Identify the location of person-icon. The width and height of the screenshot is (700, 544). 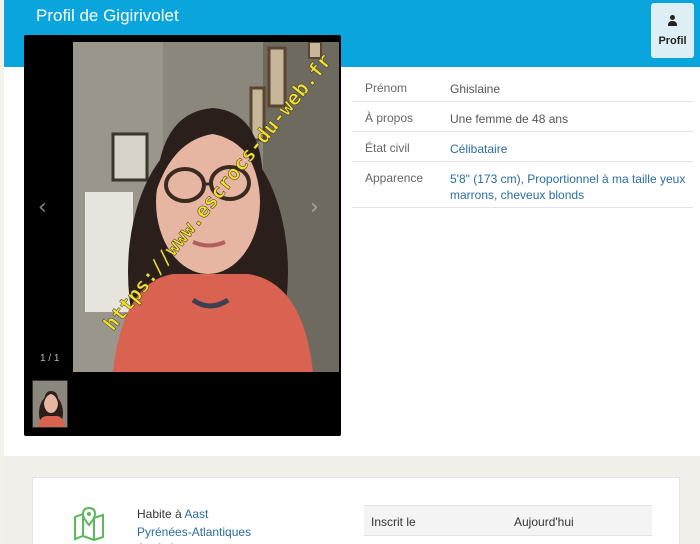
(672, 21).